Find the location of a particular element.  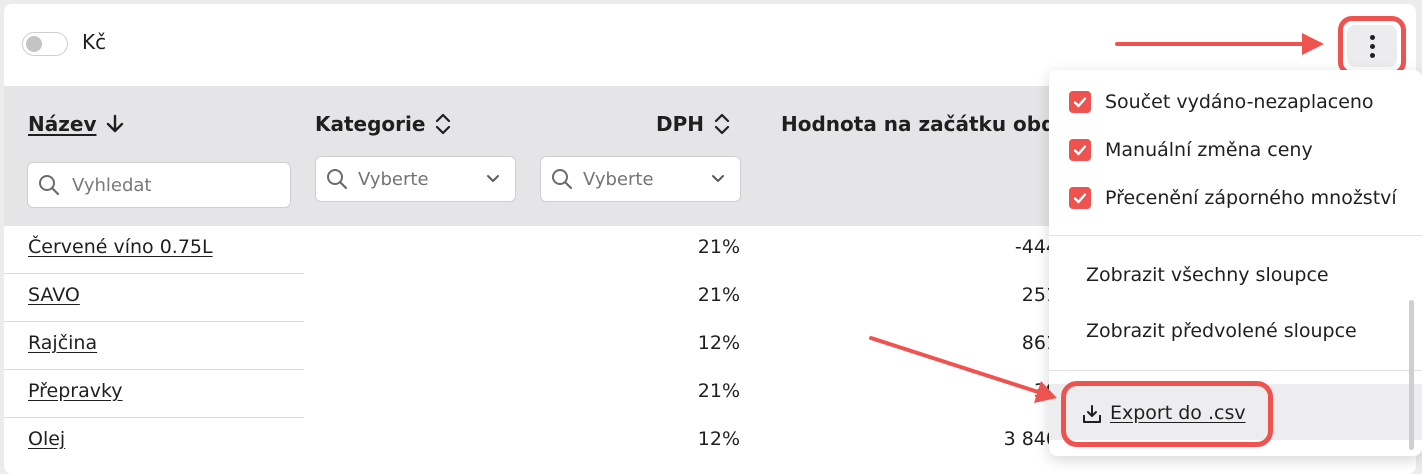

table-row: Přepravky 21% 39 is located at coordinates (534, 394).